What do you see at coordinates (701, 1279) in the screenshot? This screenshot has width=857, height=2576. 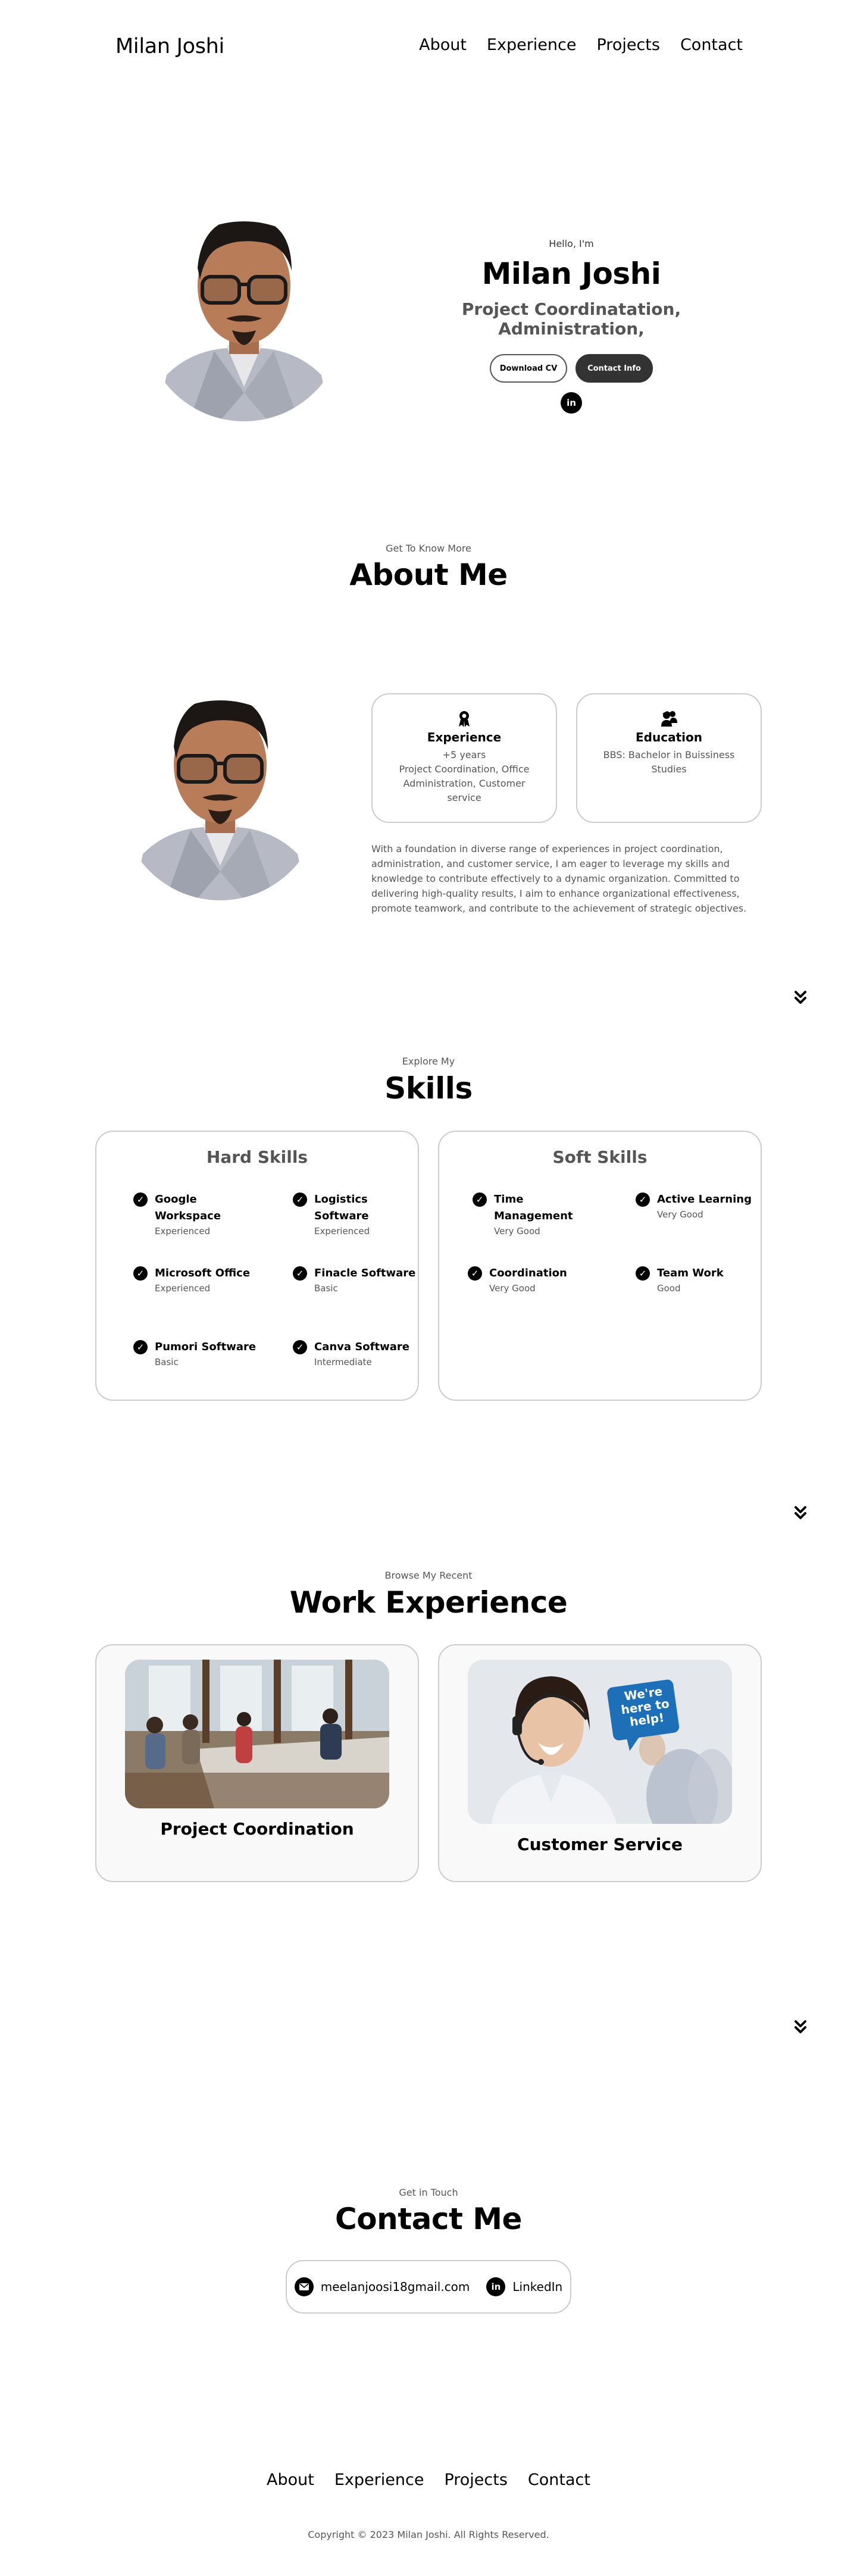 I see `skill-item: ✓ Team Work Good` at bounding box center [701, 1279].